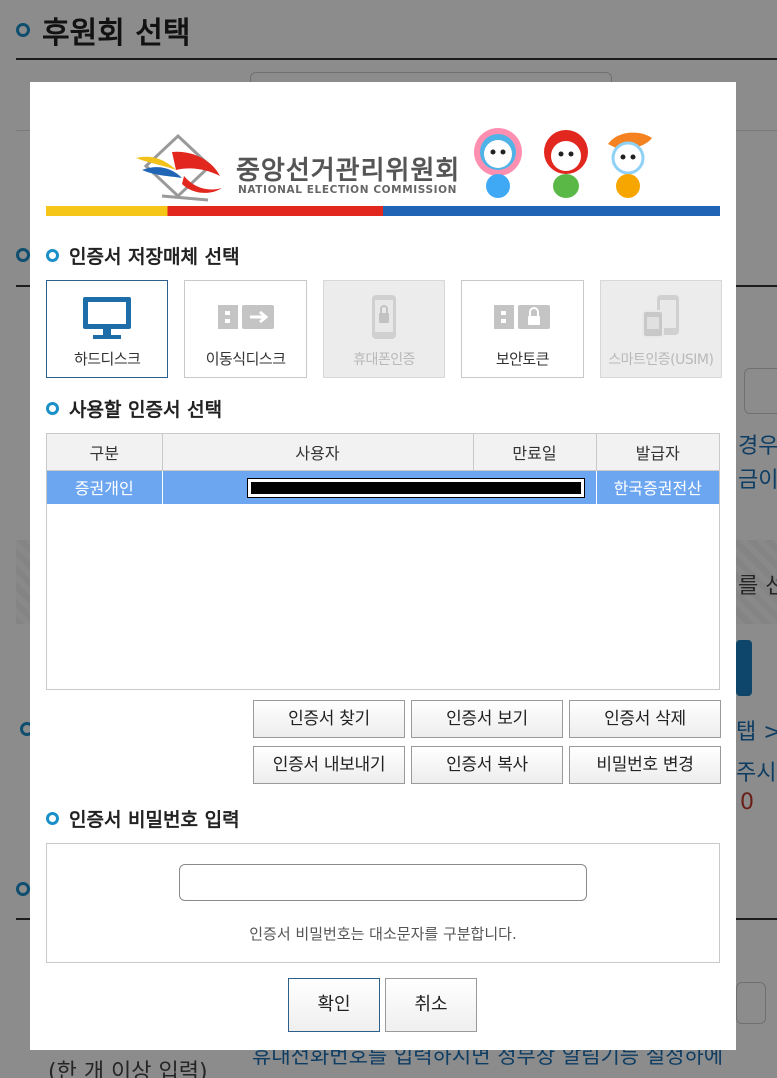 This screenshot has height=1078, width=777. What do you see at coordinates (384, 360) in the screenshot?
I see `media-label: 휴대폰인증` at bounding box center [384, 360].